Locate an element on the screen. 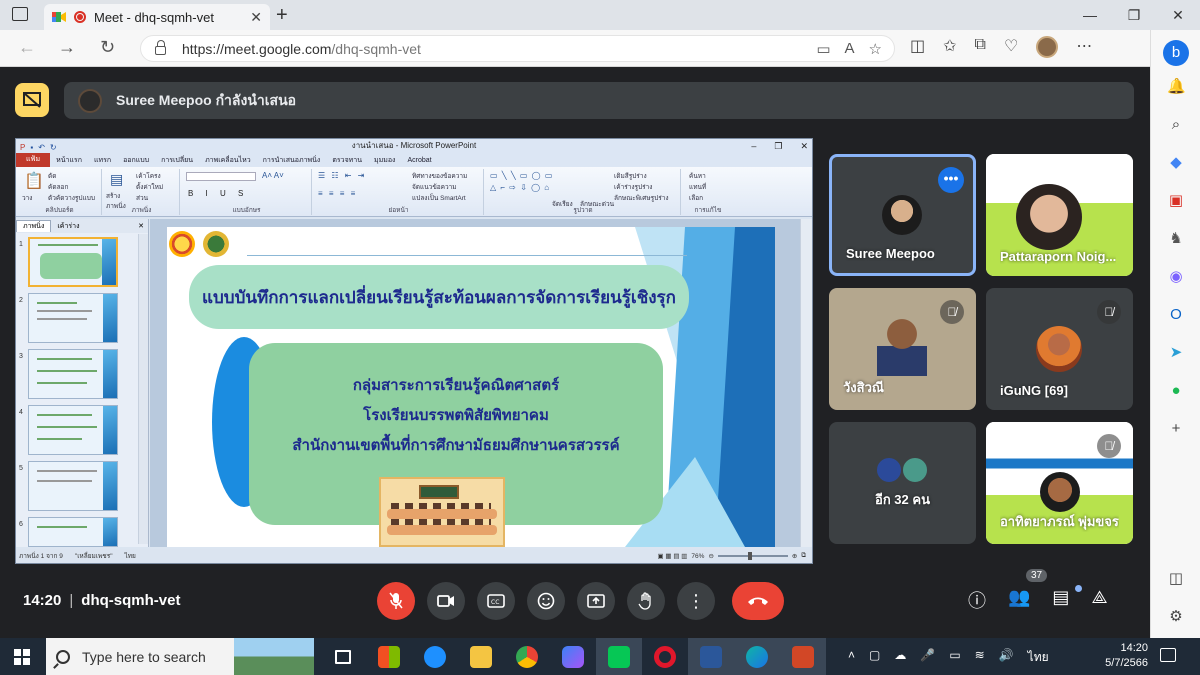  ppt-minimize-icon: – is located at coordinates (753, 146).